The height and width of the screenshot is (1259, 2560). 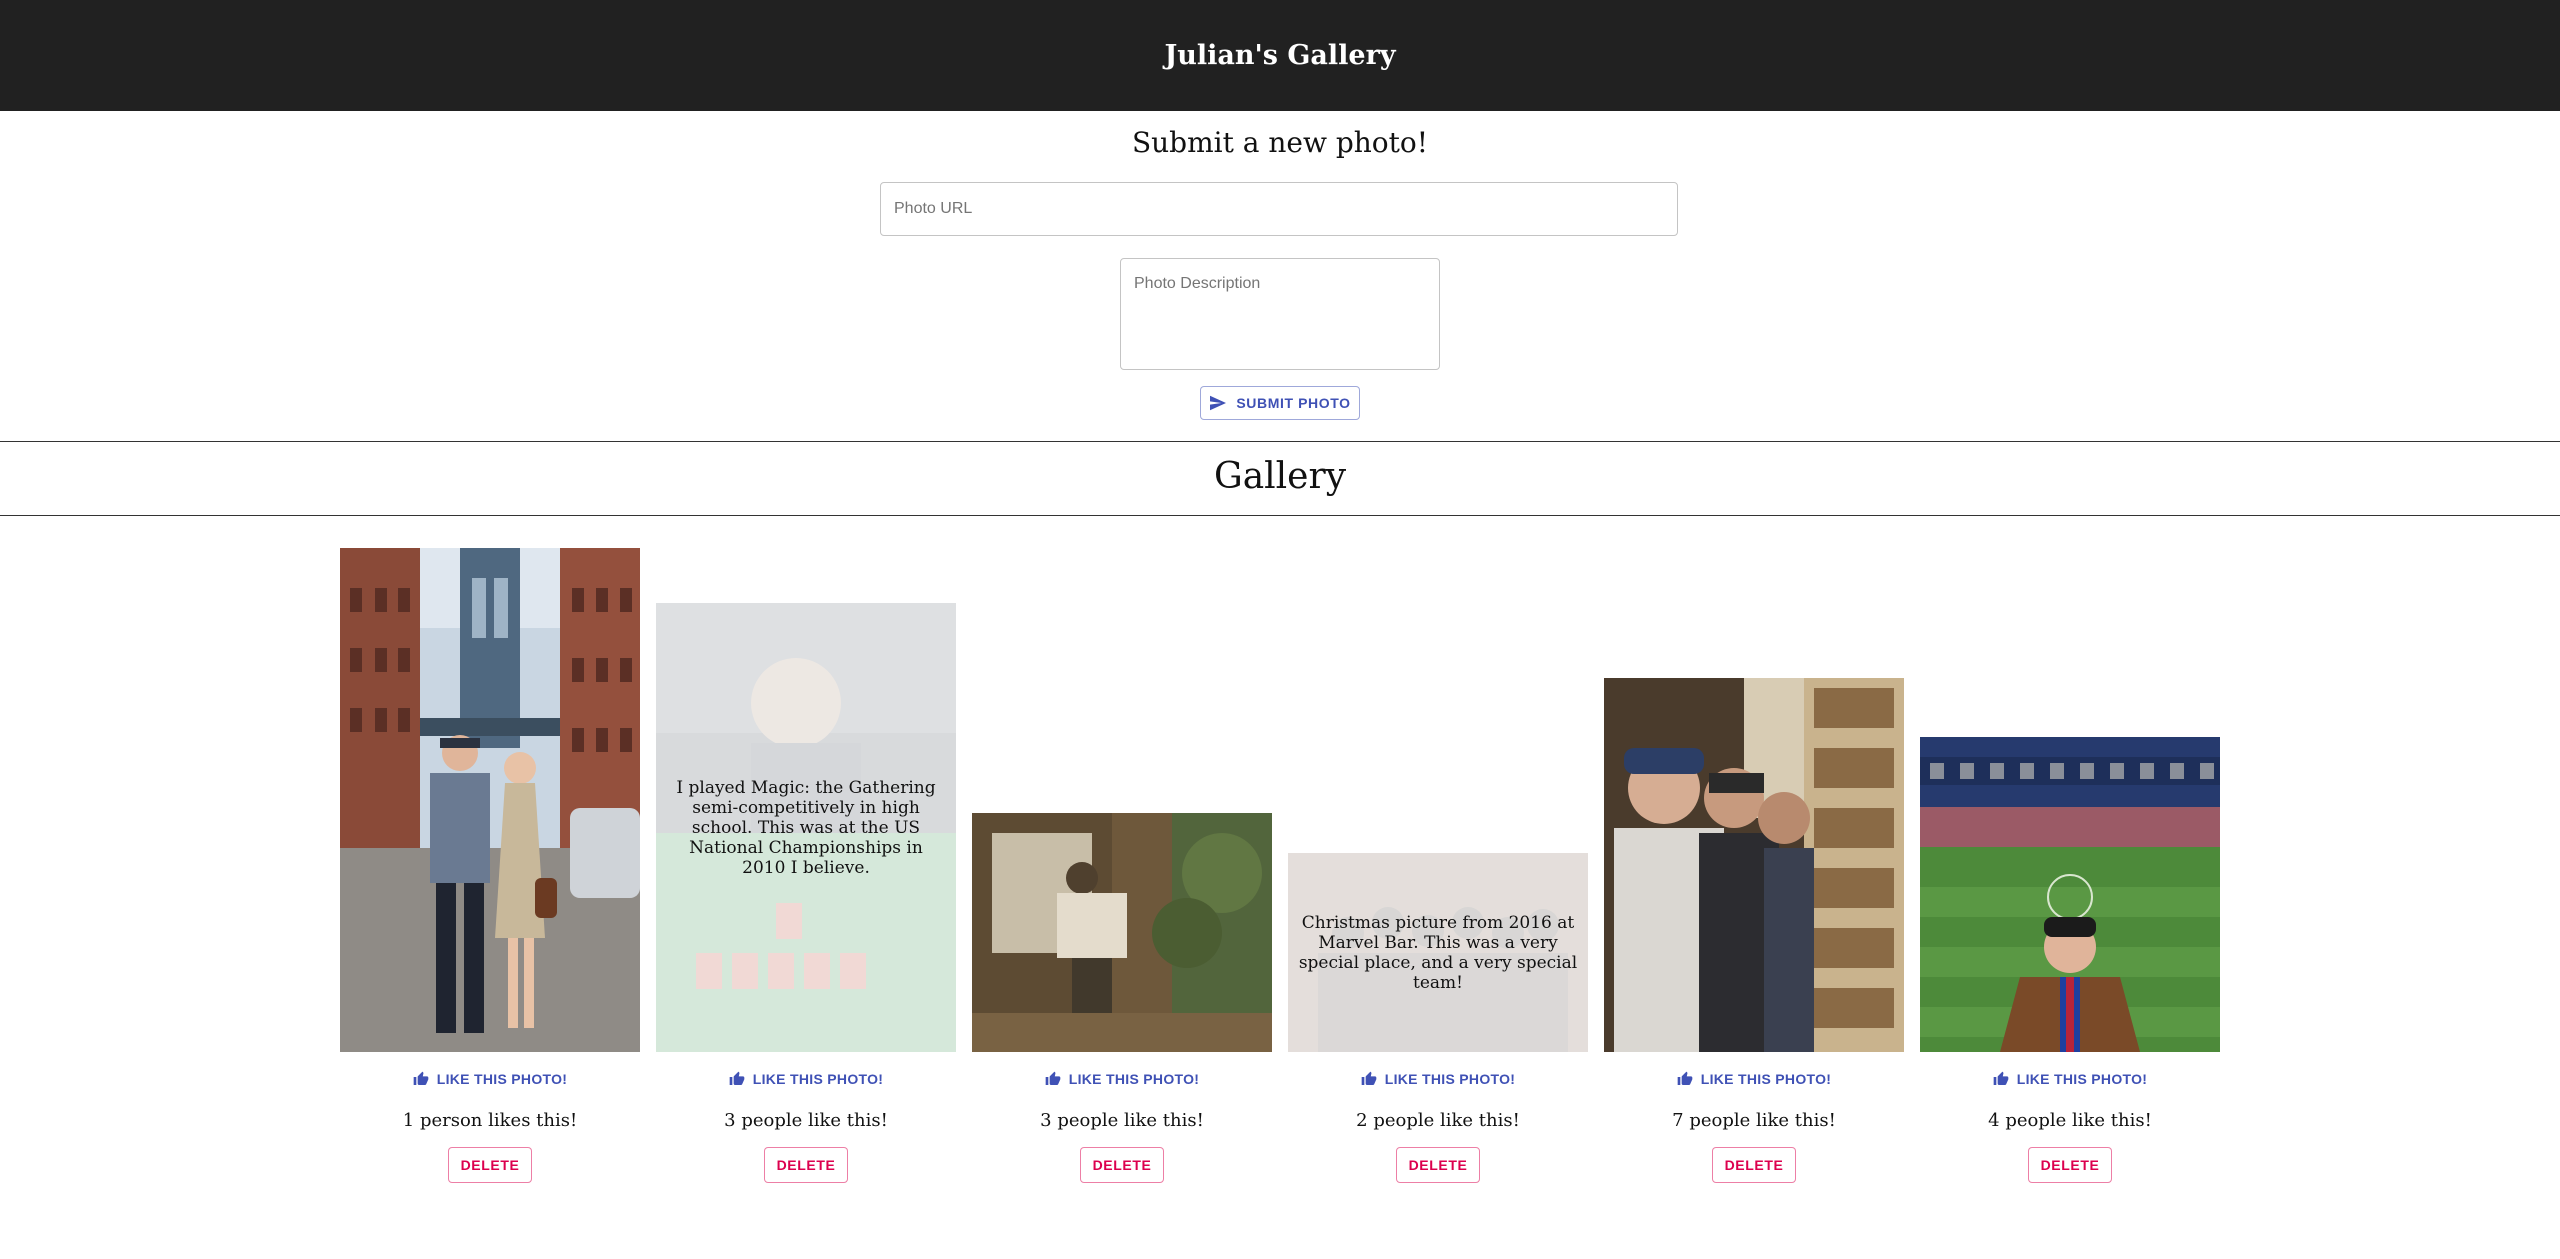 I want to click on likes-count: 4 people like this!, so click(x=2070, y=1120).